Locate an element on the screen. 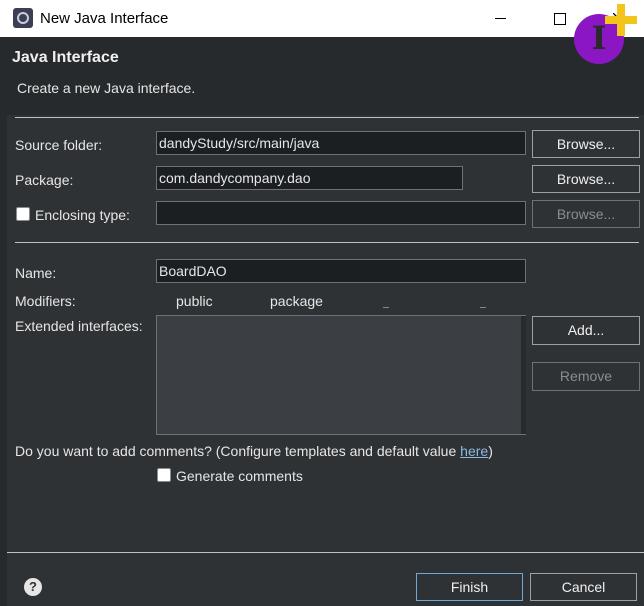 The image size is (644, 606). generate-comments-label: Generate comments is located at coordinates (239, 476).